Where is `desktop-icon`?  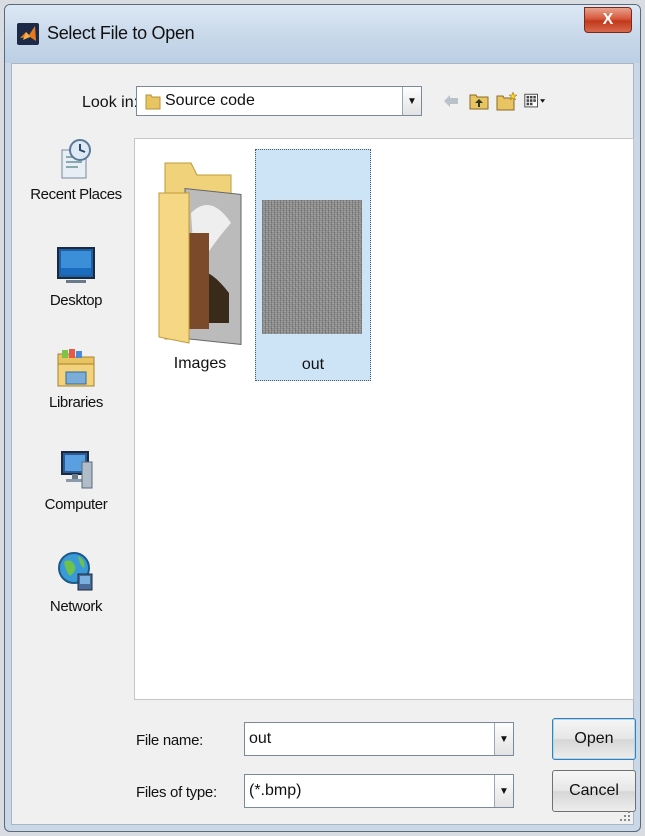 desktop-icon is located at coordinates (76, 265).